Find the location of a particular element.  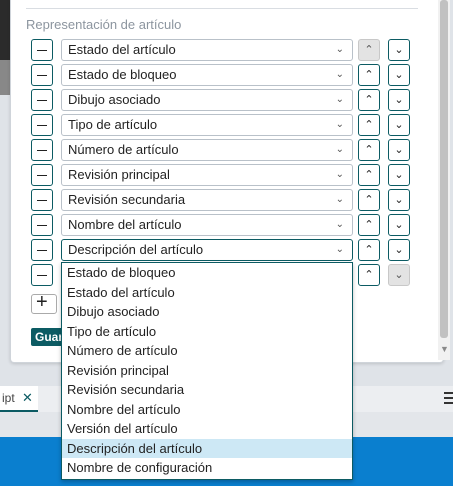

field-select-value: Revisión principal is located at coordinates (119, 174).